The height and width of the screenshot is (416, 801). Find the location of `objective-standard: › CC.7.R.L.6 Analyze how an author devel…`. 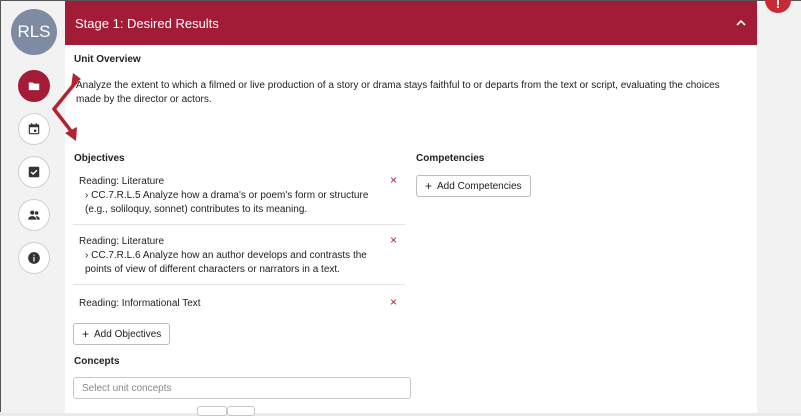

objective-standard: › CC.7.R.L.6 Analyze how an author devel… is located at coordinates (239, 256).